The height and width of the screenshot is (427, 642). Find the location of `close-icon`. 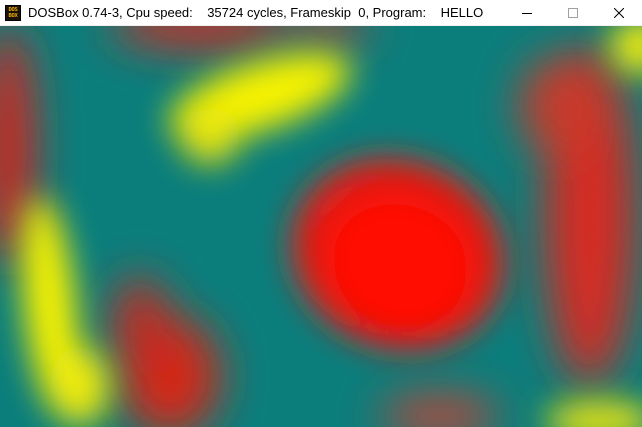

close-icon is located at coordinates (619, 12).